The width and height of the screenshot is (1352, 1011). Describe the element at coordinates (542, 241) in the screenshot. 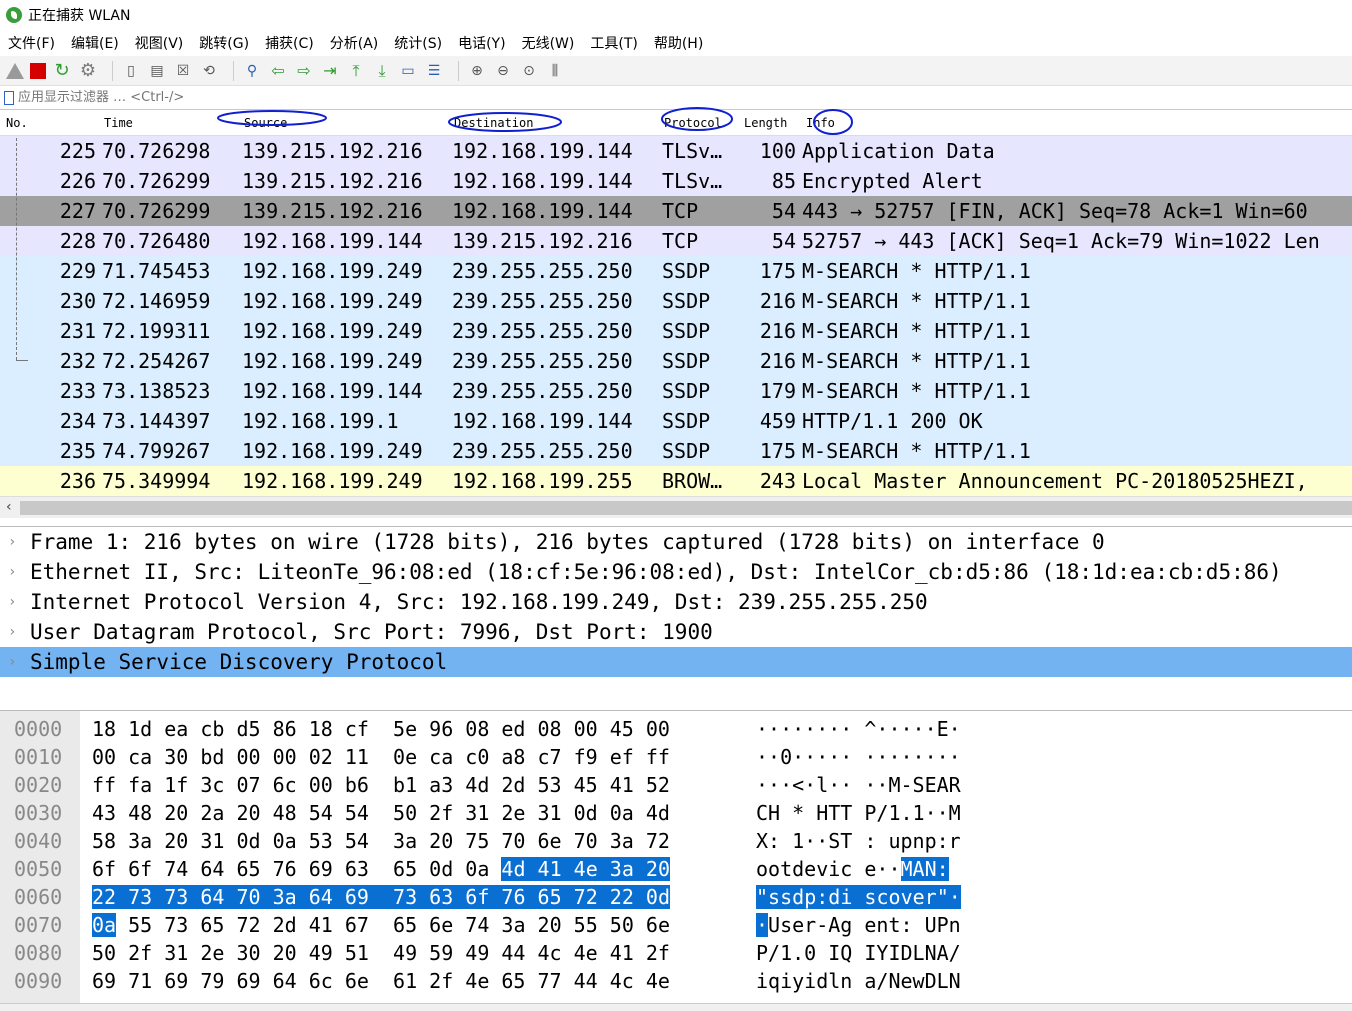

I see `packet-dst: 139.215.192.216` at that location.